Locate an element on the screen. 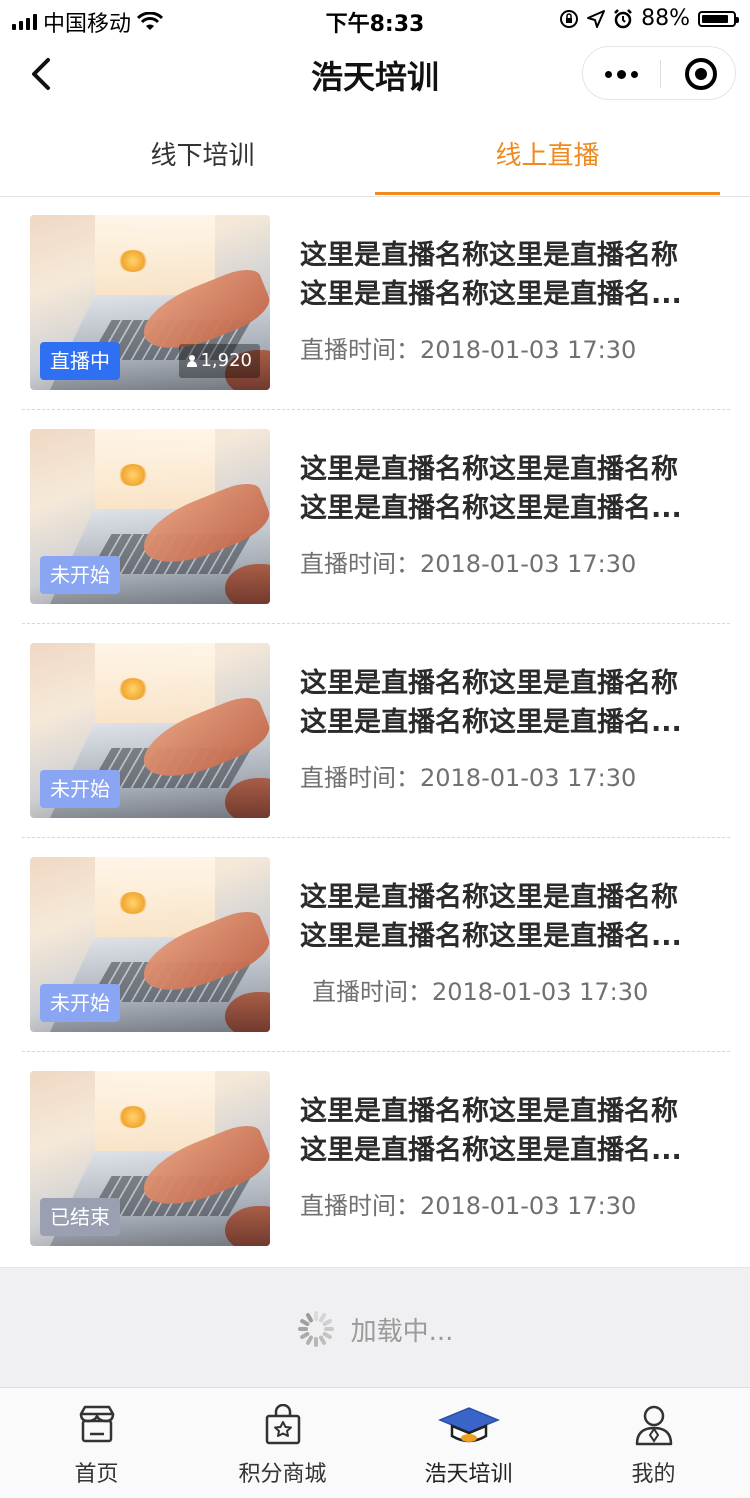 The image size is (750, 1498). mini-program-capsule is located at coordinates (659, 73).